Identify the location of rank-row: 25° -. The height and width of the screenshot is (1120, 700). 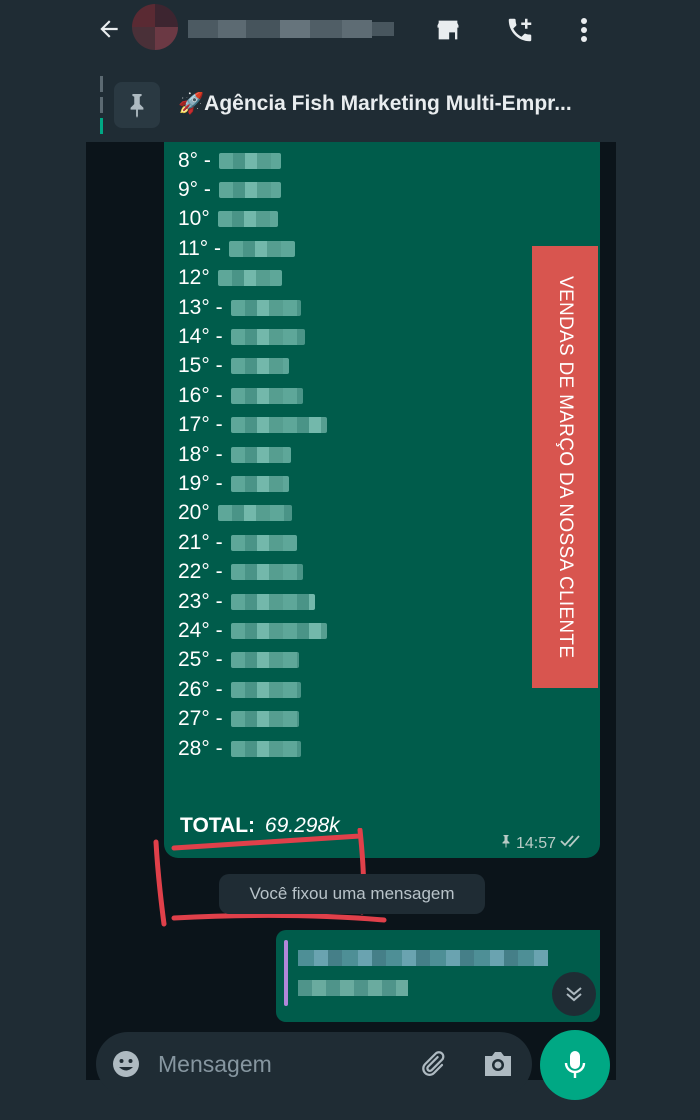
(252, 660).